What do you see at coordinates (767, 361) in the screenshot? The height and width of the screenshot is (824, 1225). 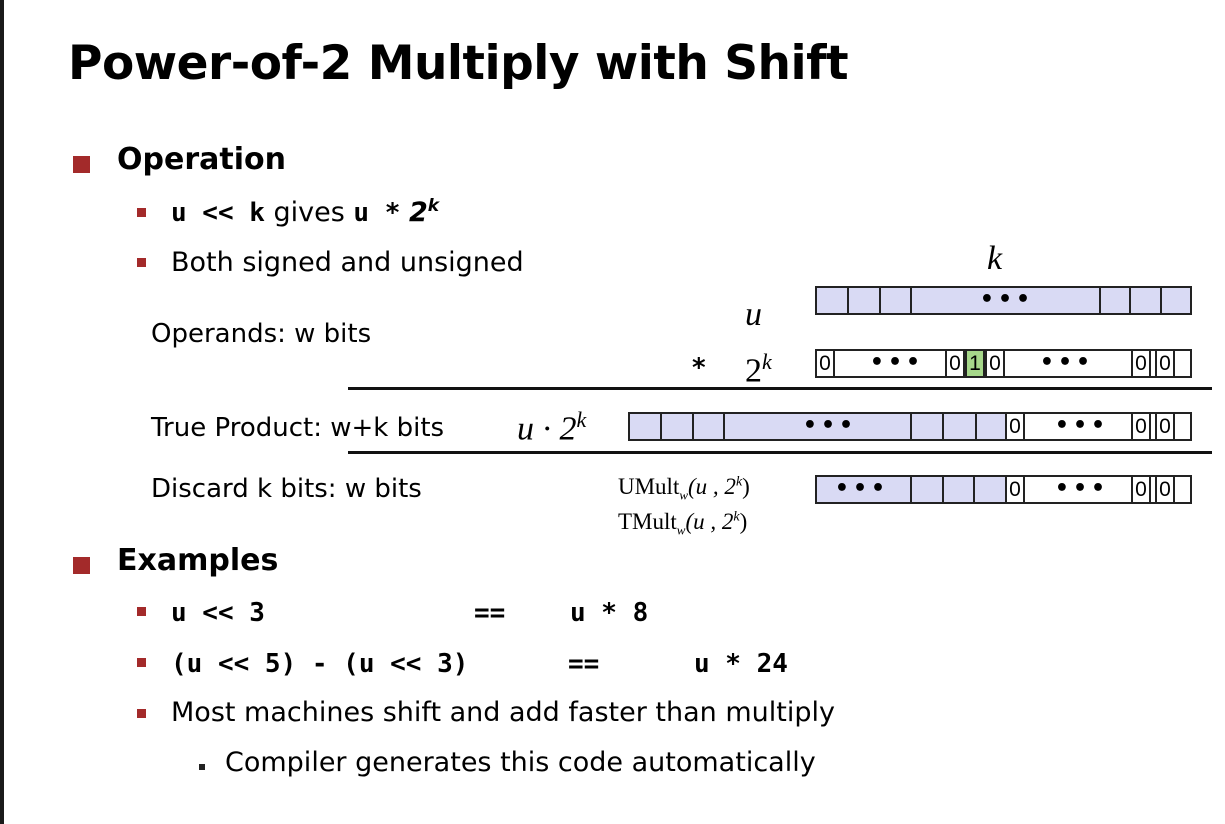 I see `two-exp: k` at bounding box center [767, 361].